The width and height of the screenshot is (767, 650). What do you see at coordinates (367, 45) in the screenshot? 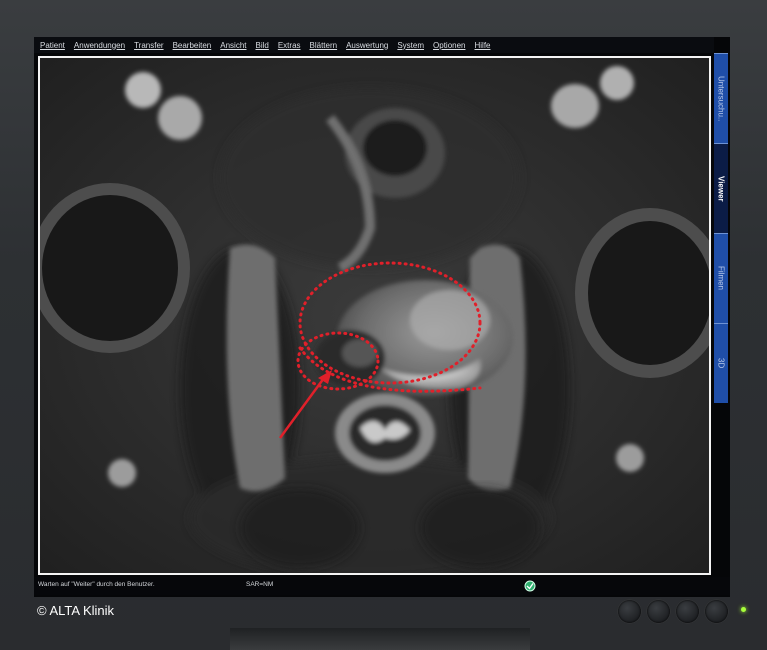
I see `menu-auswertung: Auswertung` at bounding box center [367, 45].